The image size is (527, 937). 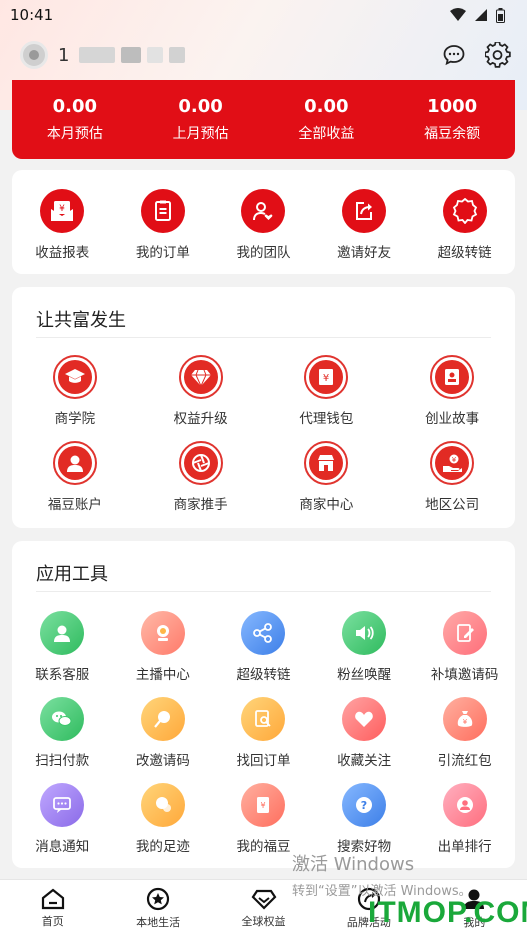 I want to click on quick-menu-card: ¥ 收益报表 我的订单 我的团队 邀请好友 超级转链, so click(x=263, y=222).